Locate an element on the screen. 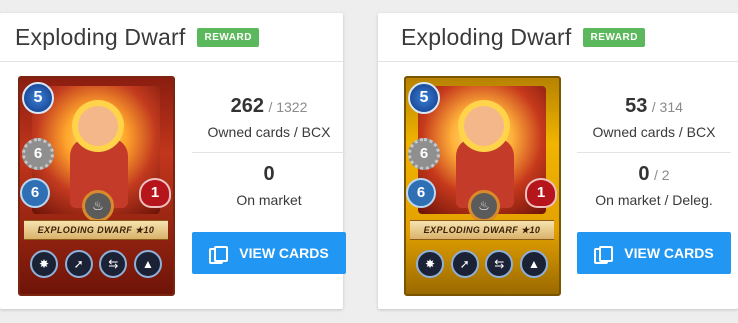 This screenshot has height=323, width=738. market-label: On market is located at coordinates (269, 200).